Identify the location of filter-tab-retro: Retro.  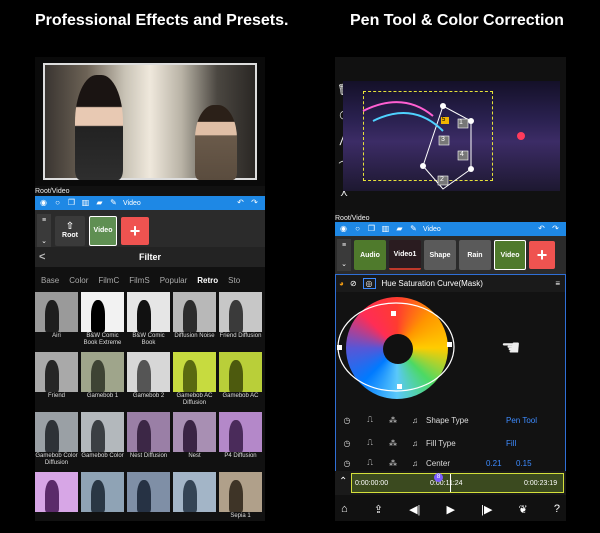
(207, 280).